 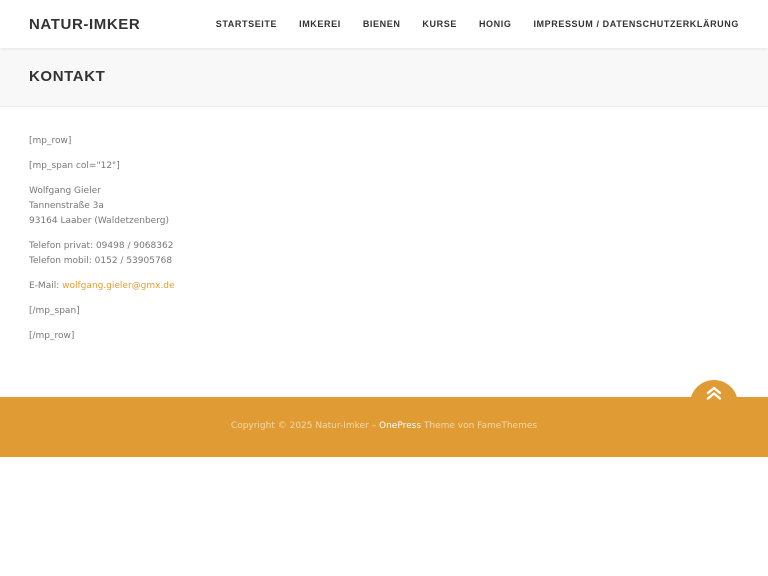 What do you see at coordinates (636, 24) in the screenshot?
I see `nav-item-impressum: IMPRESSUM / DATENSCHUTZERKLÄRUNG` at bounding box center [636, 24].